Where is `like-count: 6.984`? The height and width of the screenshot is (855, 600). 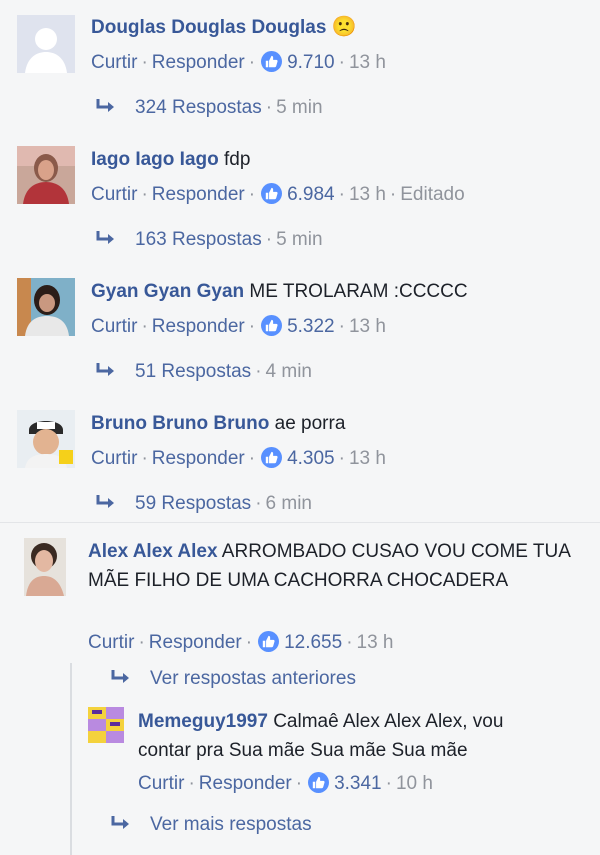 like-count: 6.984 is located at coordinates (311, 194).